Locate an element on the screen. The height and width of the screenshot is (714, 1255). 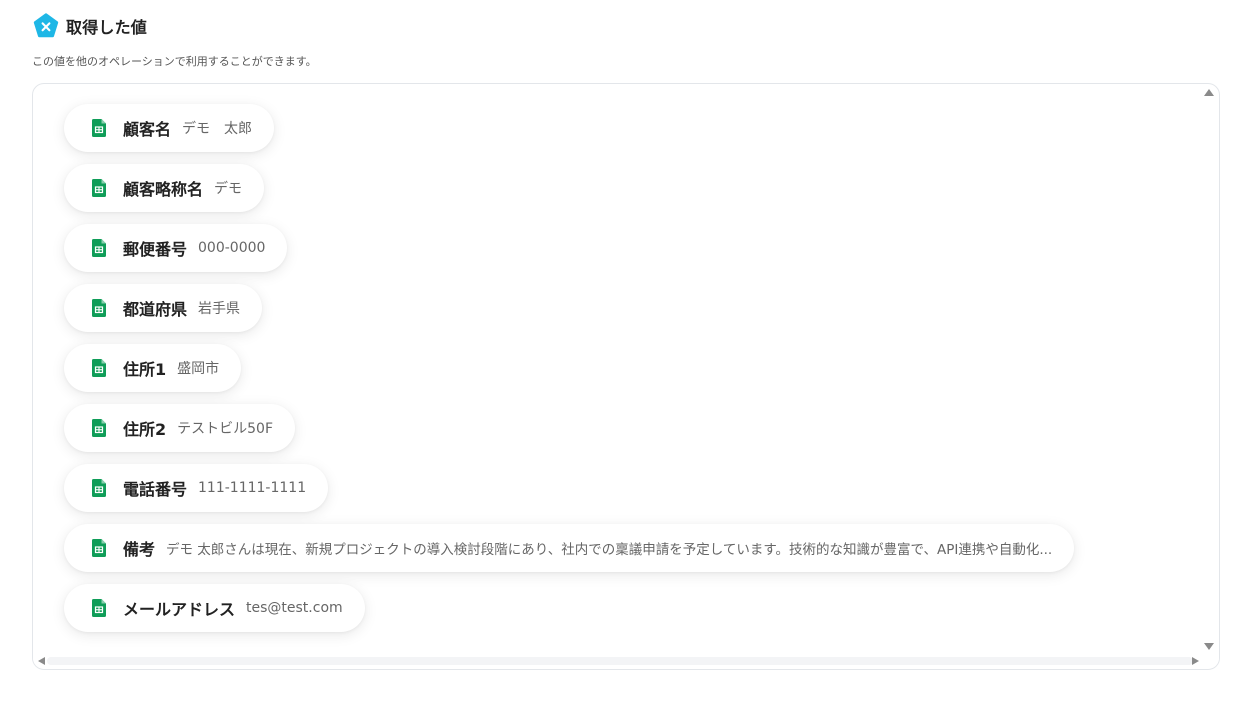
value-text: 111-1111-1111 is located at coordinates (252, 488).